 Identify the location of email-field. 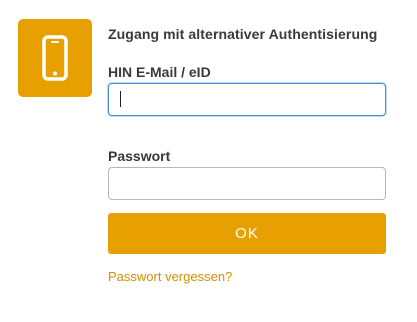
(247, 99).